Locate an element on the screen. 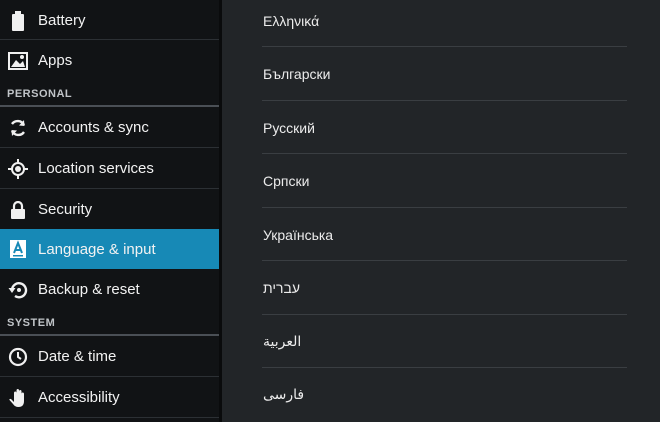 The width and height of the screenshot is (660, 422). language-label: Українська is located at coordinates (298, 234).